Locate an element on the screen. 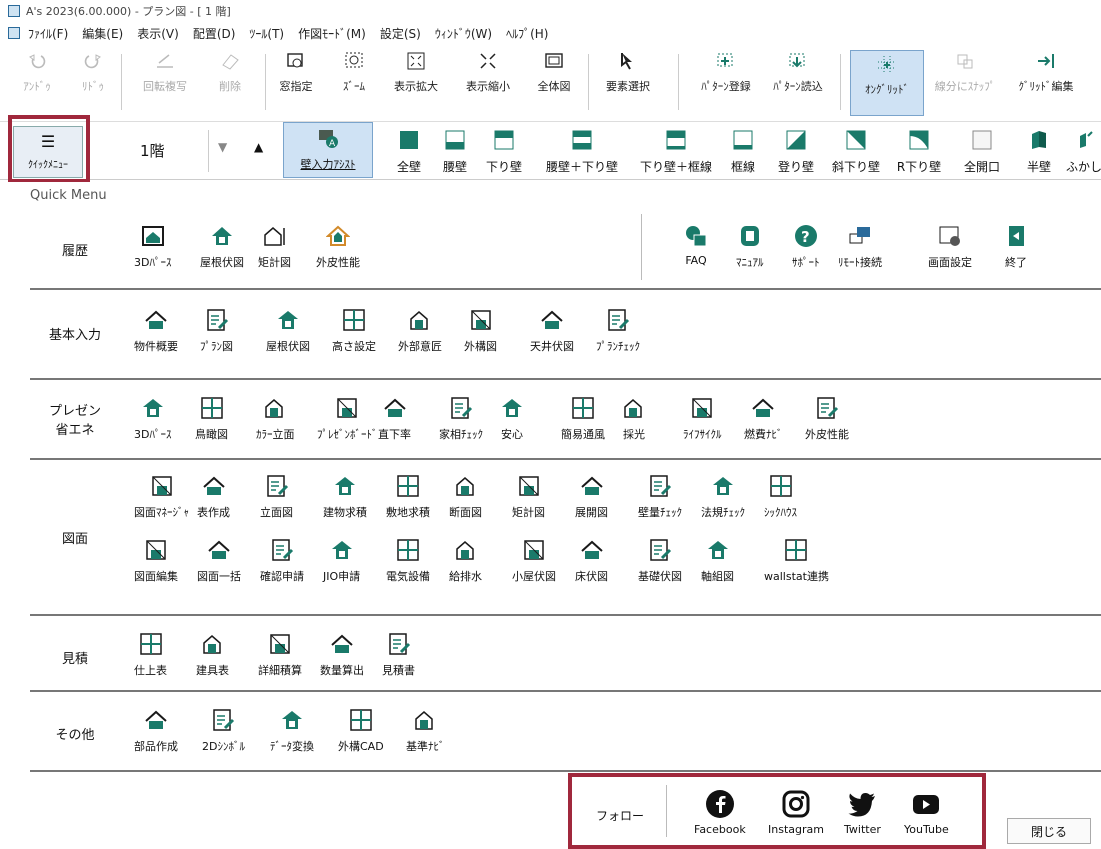 The height and width of the screenshot is (849, 1101). redo-button: ﾘﾄﾞｩ is located at coordinates (93, 84).